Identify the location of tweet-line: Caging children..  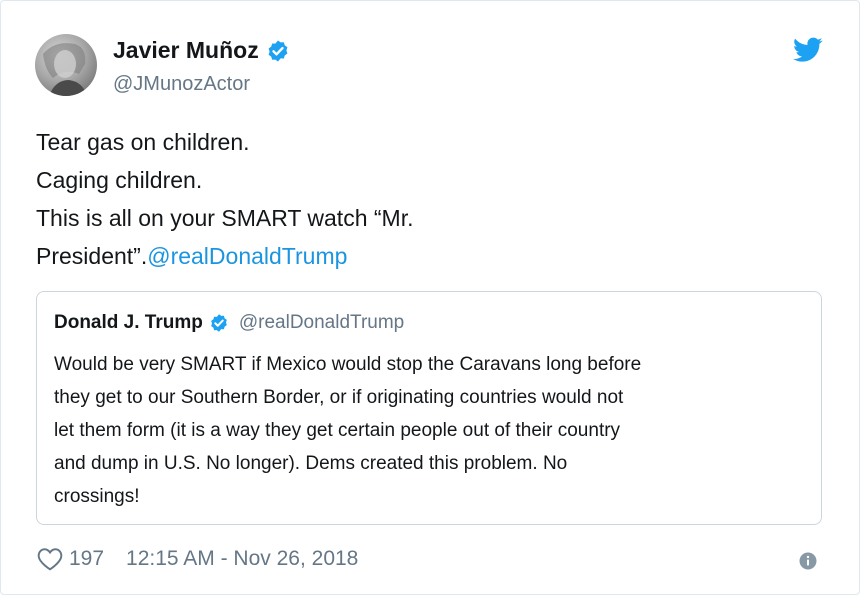
(119, 180).